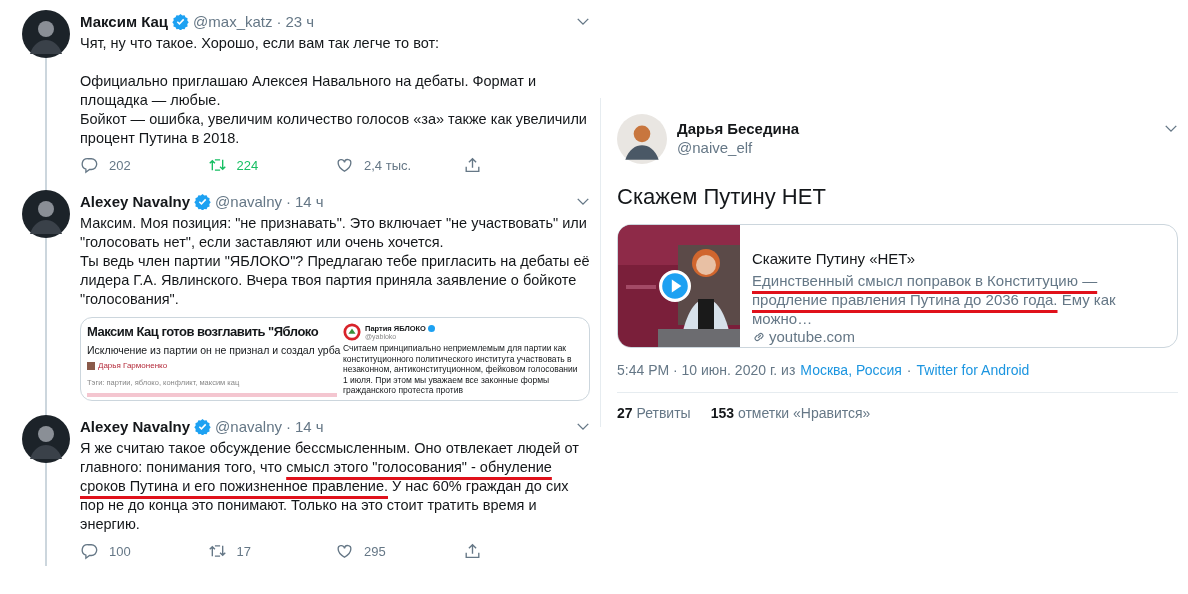 The width and height of the screenshot is (1188, 594). What do you see at coordinates (706, 370) in the screenshot?
I see `tweet-timestamp: 5:44 PM · 10 июн. 2020 г. из` at bounding box center [706, 370].